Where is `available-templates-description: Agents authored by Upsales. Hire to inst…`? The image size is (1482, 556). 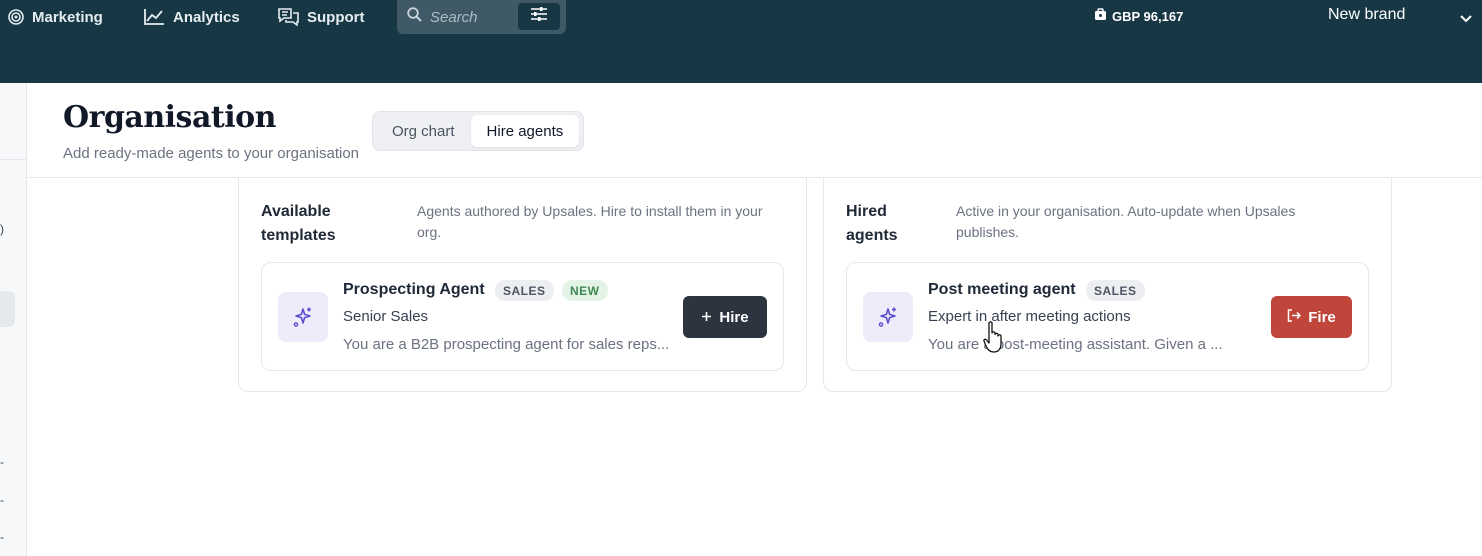 available-templates-description: Agents authored by Upsales. Hire to inst… is located at coordinates (590, 221).